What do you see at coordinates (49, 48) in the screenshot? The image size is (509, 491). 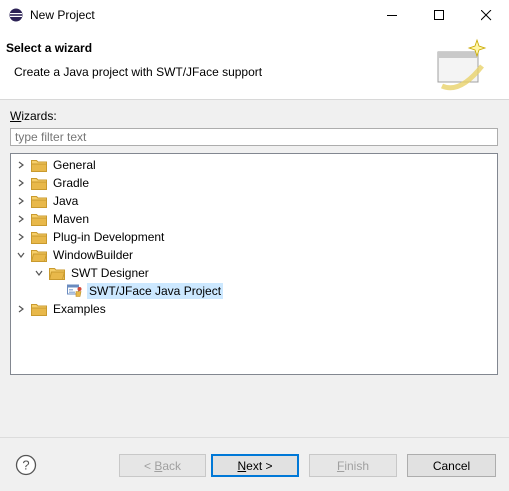 I see `page-title: Select a wizard` at bounding box center [49, 48].